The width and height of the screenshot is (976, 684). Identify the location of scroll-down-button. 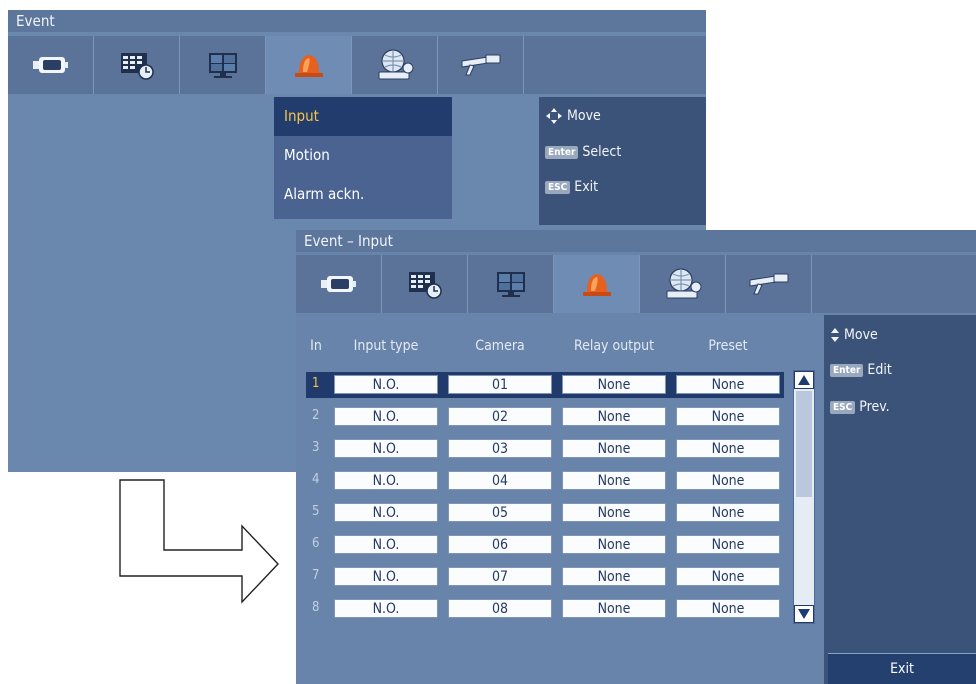
(804, 614).